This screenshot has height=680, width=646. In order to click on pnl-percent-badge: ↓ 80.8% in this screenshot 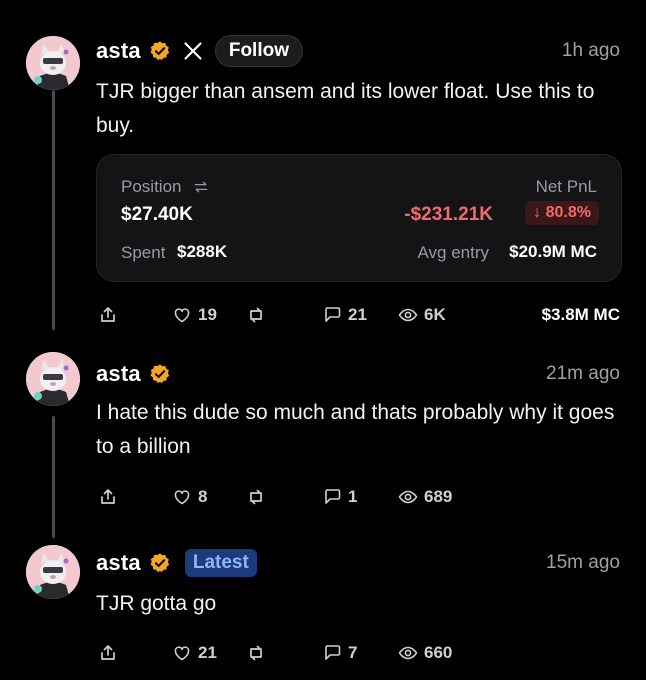, I will do `click(562, 213)`.